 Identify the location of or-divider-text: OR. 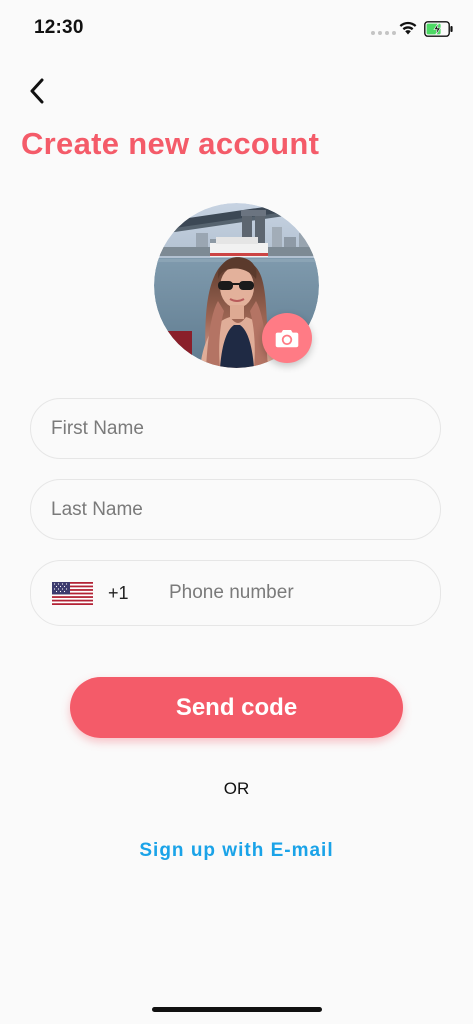
(236, 788).